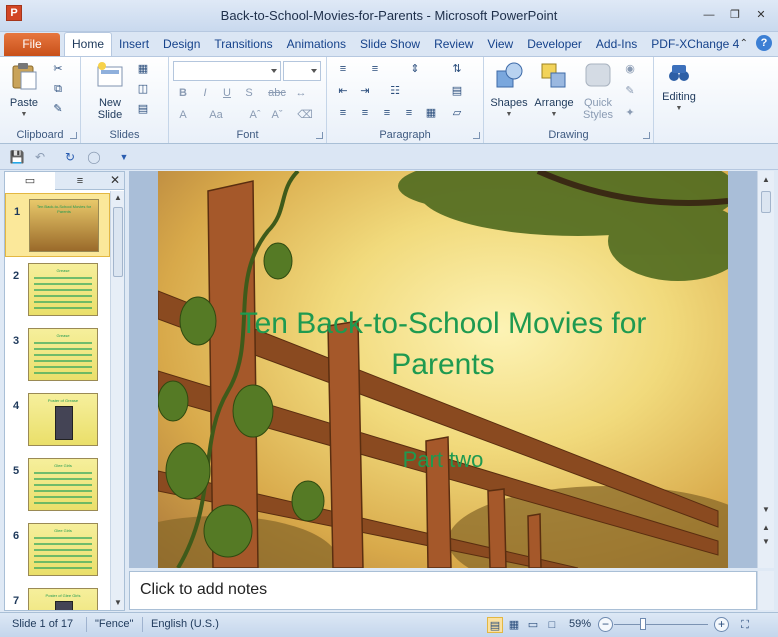 The width and height of the screenshot is (778, 637). Describe the element at coordinates (554, 91) in the screenshot. I see `arrange-button: Arrange ▼` at that location.